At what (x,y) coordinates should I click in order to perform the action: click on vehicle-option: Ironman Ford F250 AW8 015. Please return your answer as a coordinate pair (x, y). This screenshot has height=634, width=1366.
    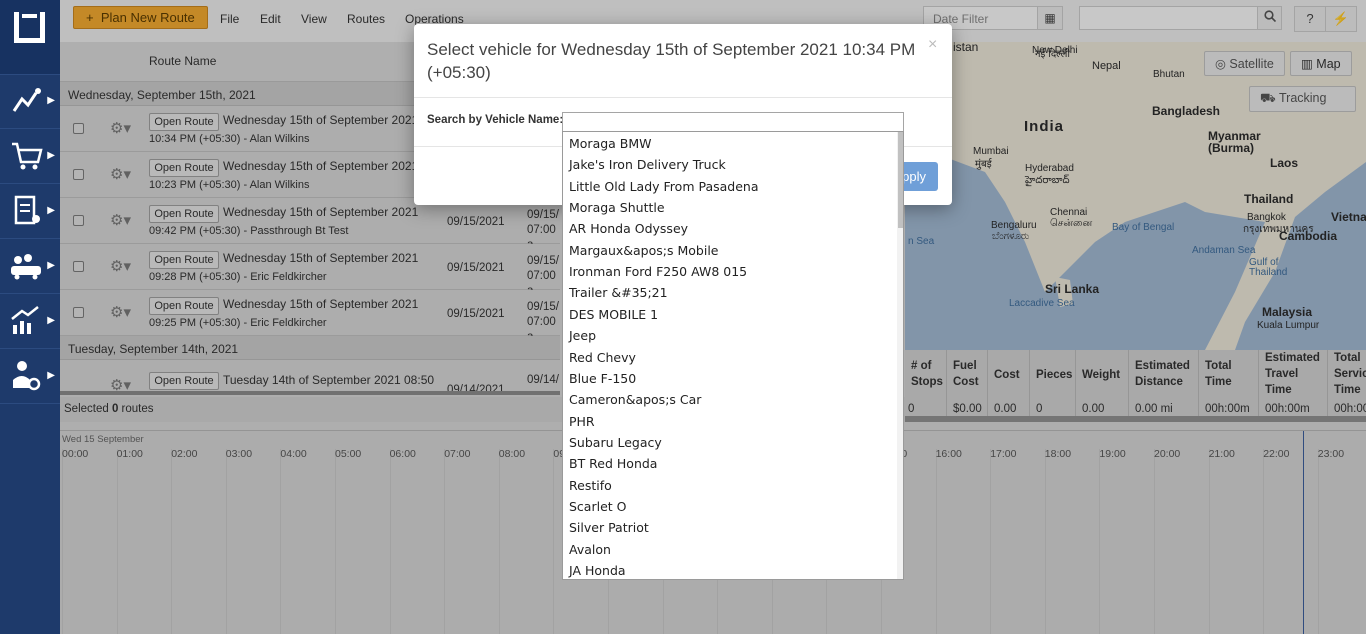
    Looking at the image, I should click on (658, 271).